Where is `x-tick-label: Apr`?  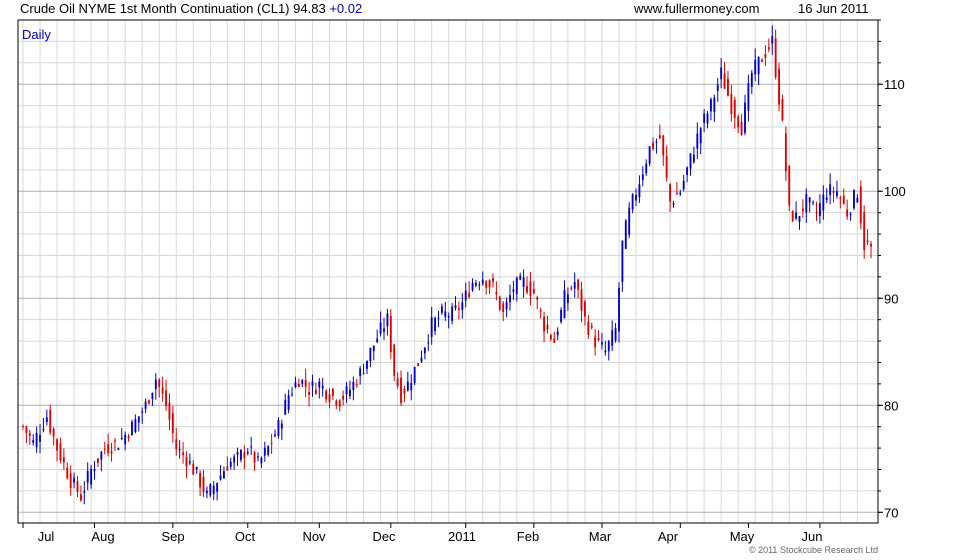 x-tick-label: Apr is located at coordinates (668, 536).